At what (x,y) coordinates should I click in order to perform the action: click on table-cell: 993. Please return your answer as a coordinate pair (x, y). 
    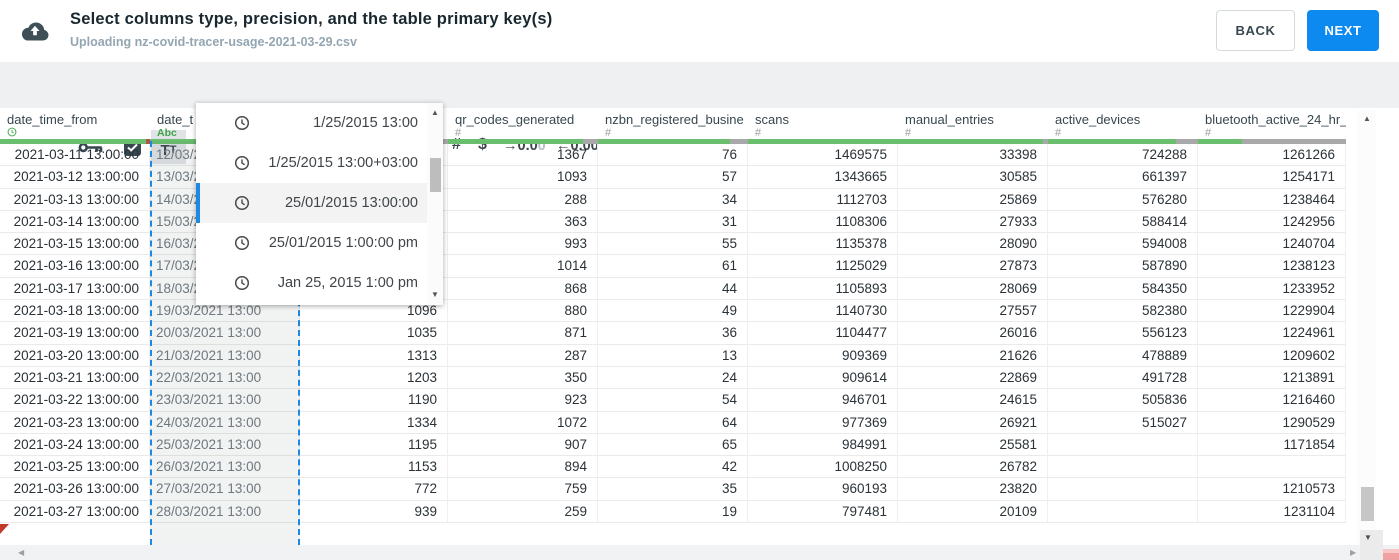
    Looking at the image, I should click on (523, 244).